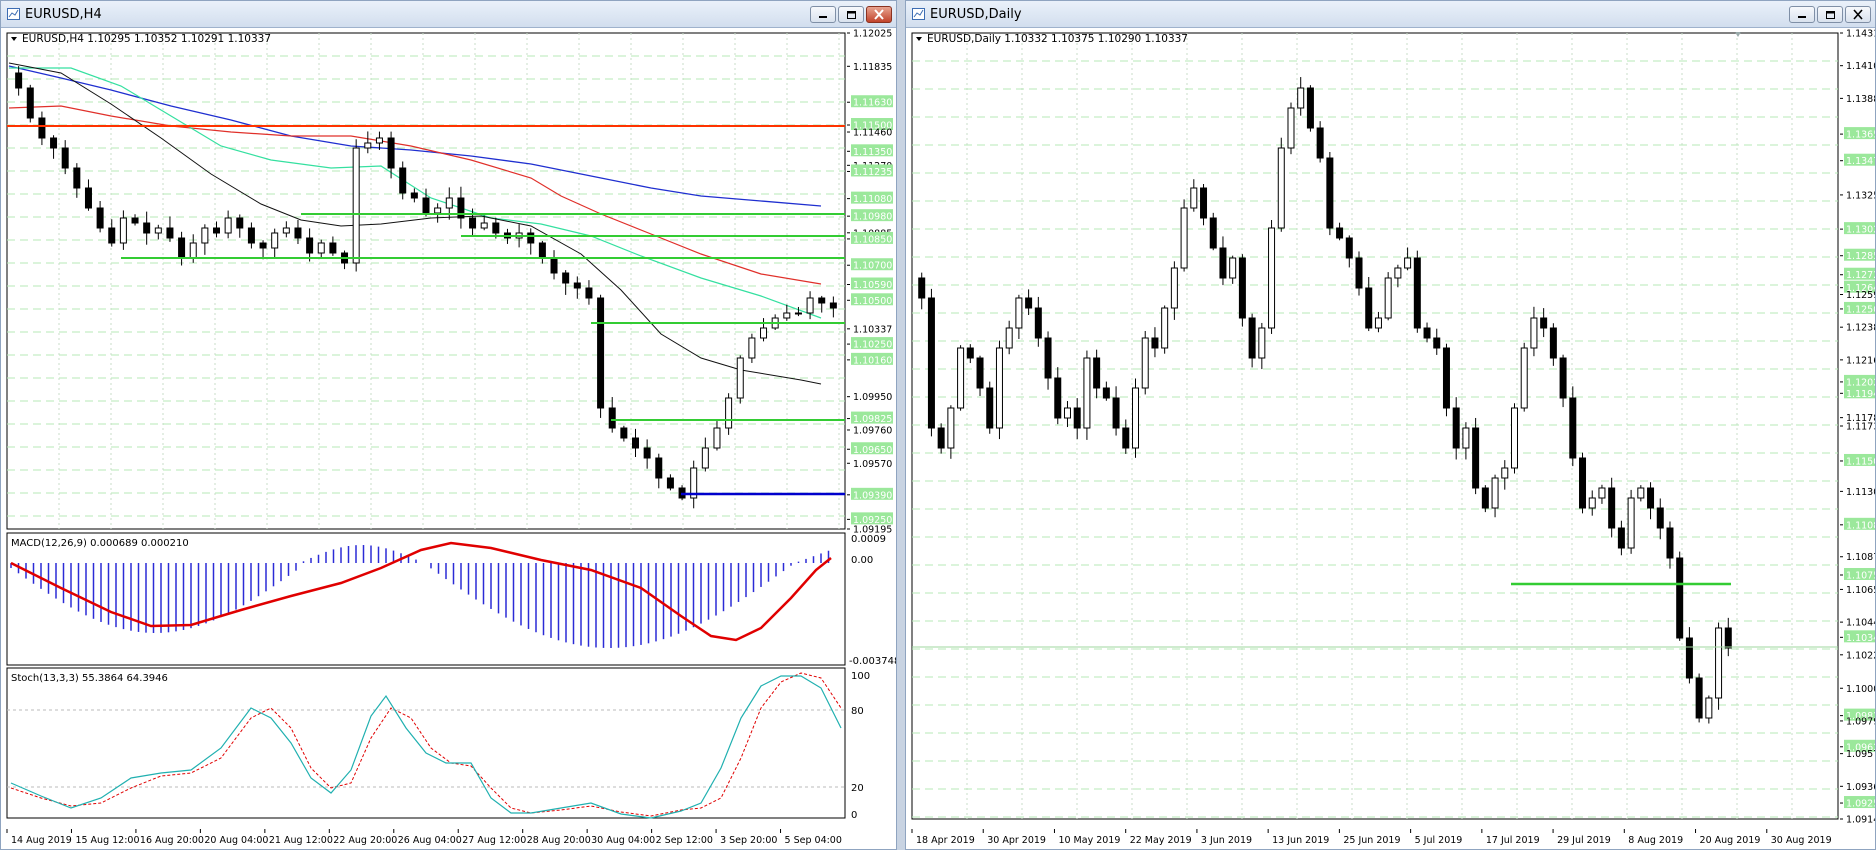 The width and height of the screenshot is (1876, 850). Describe the element at coordinates (1860, 623) in the screenshot. I see `price-label: 1.10440` at that location.